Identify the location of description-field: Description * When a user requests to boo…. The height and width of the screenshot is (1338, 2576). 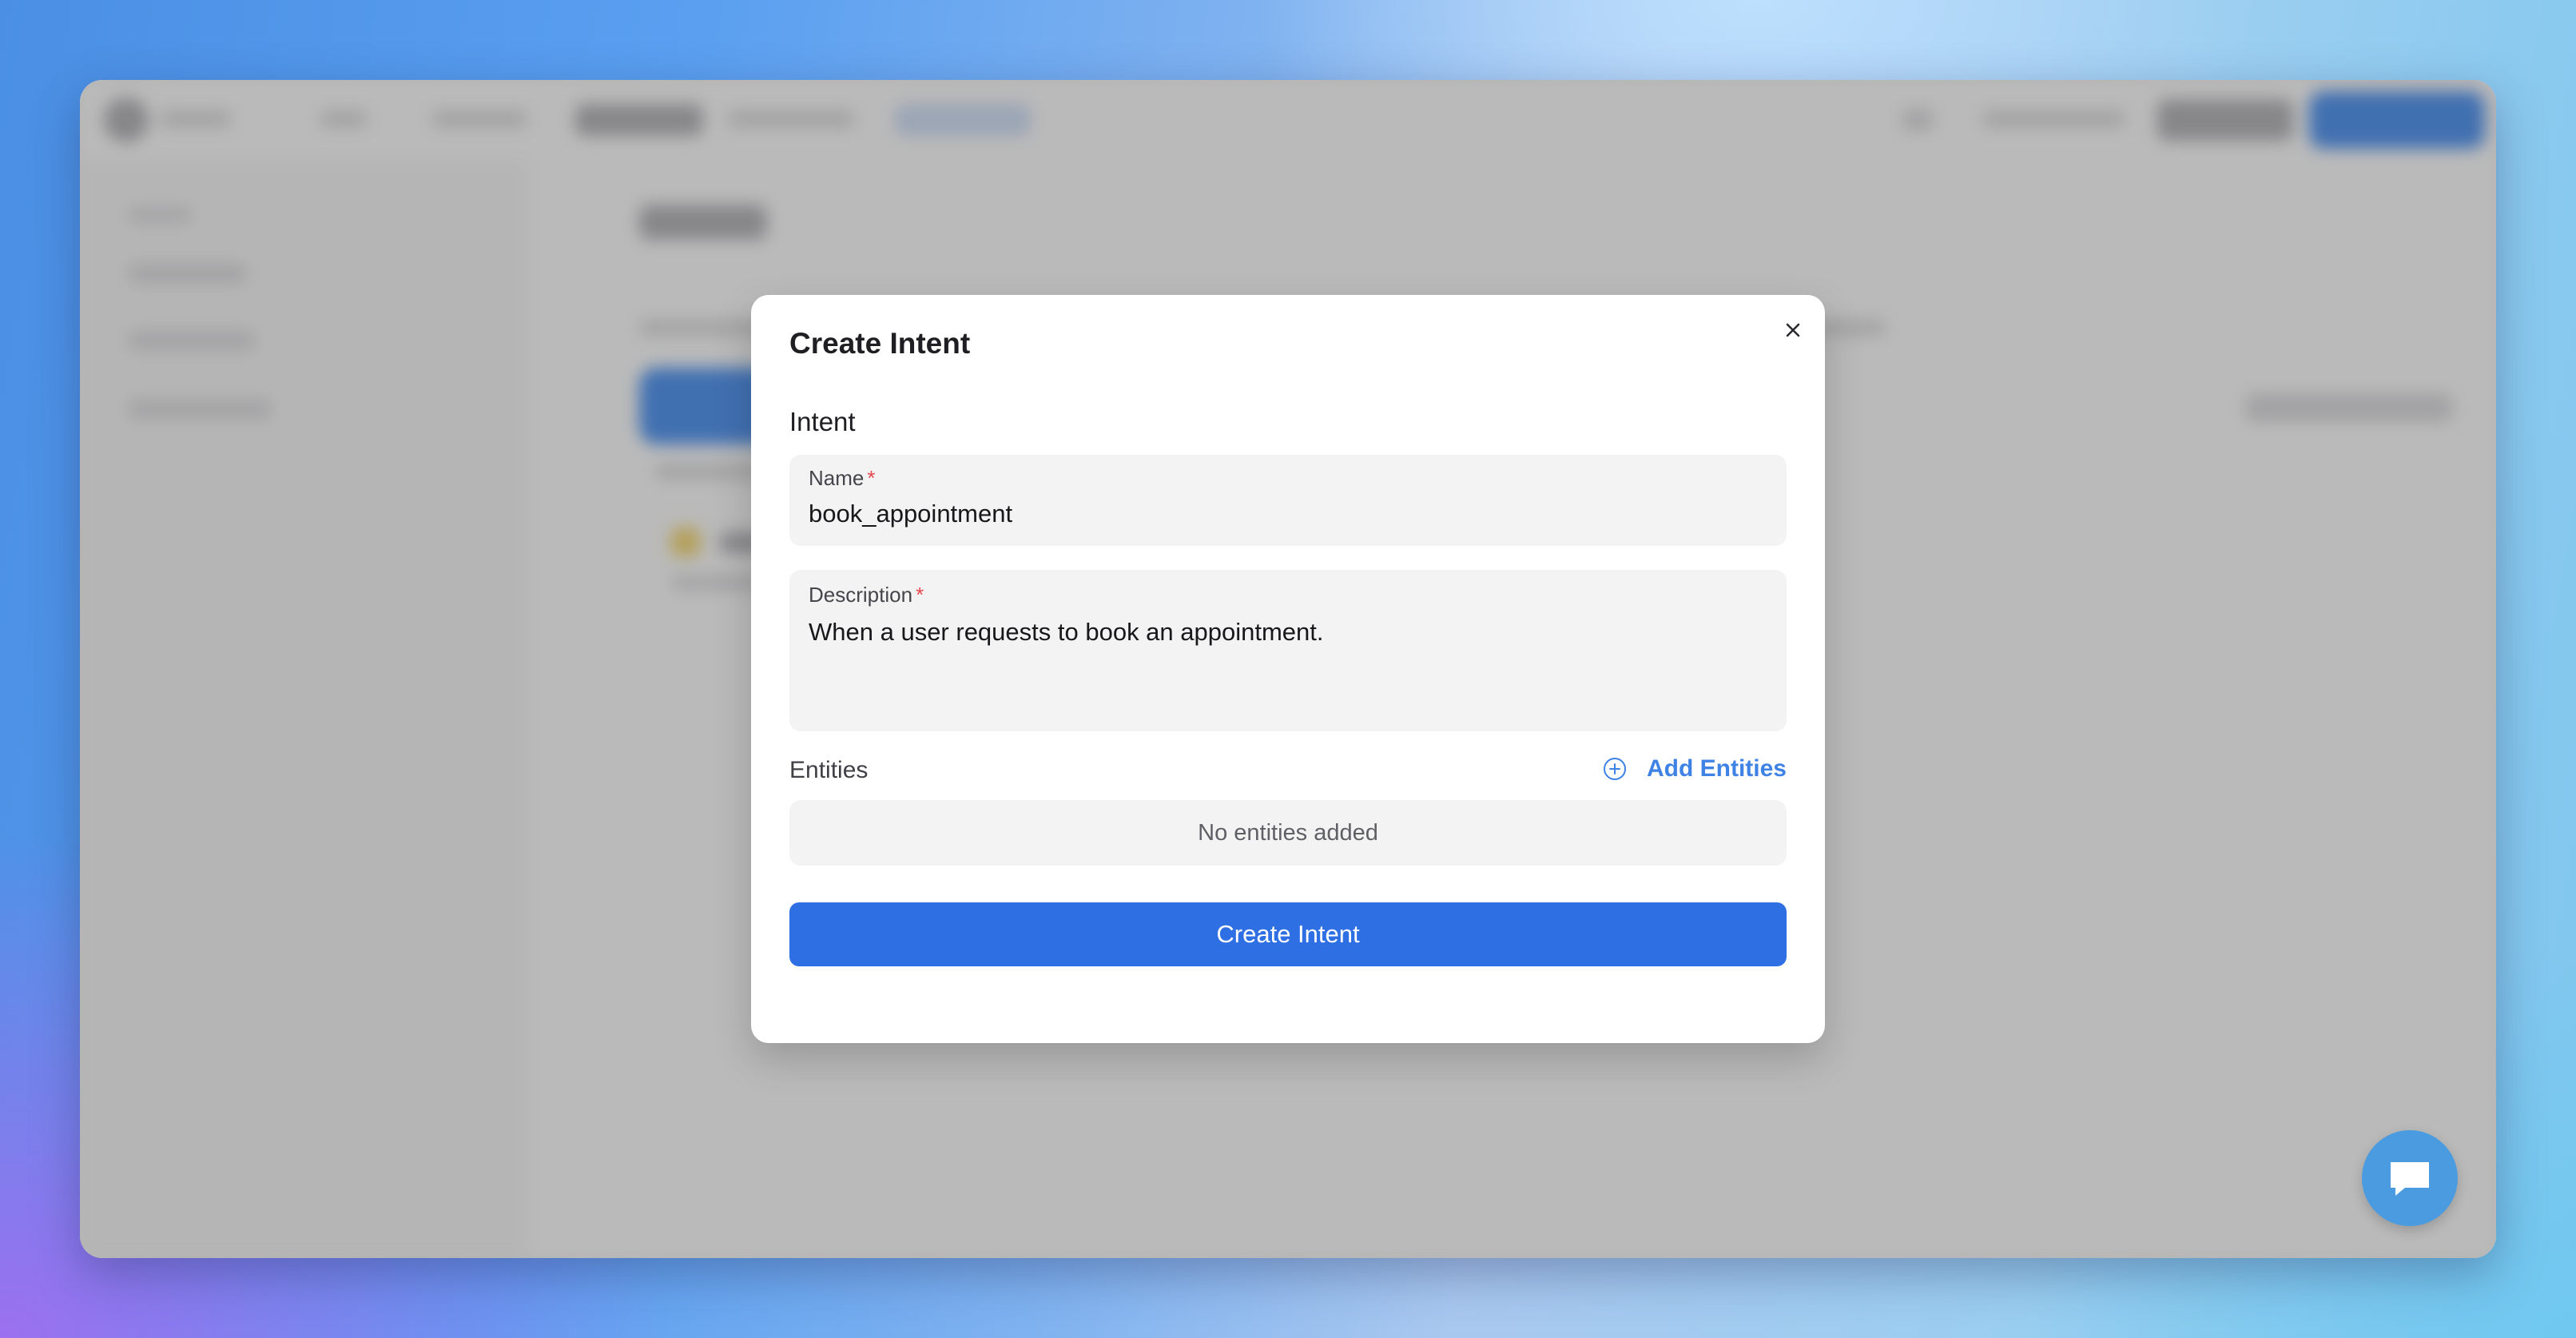
(1288, 650).